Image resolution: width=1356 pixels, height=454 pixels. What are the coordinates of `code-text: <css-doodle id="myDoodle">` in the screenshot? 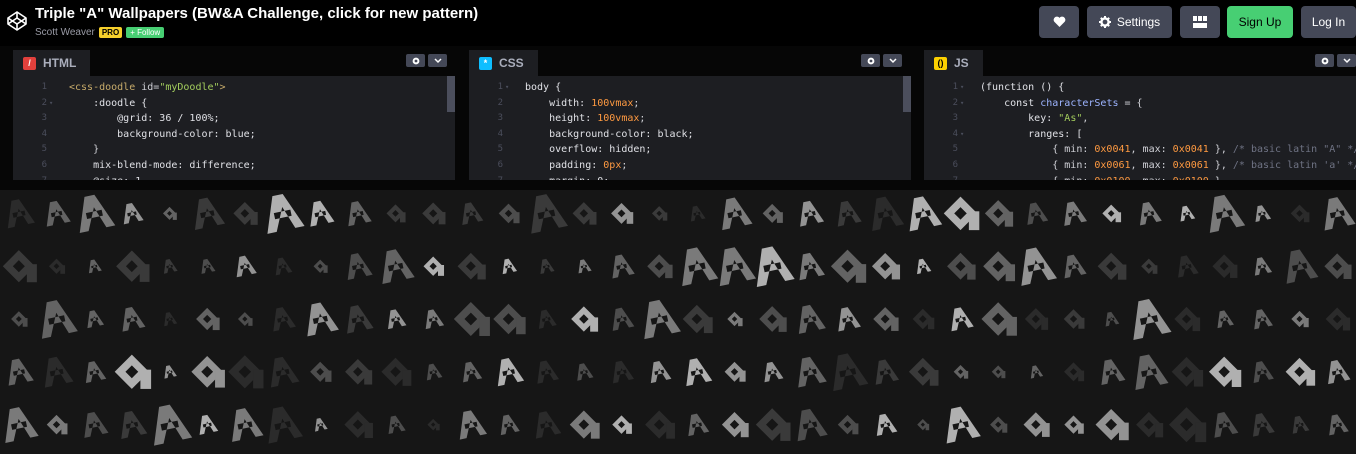 It's located at (147, 87).